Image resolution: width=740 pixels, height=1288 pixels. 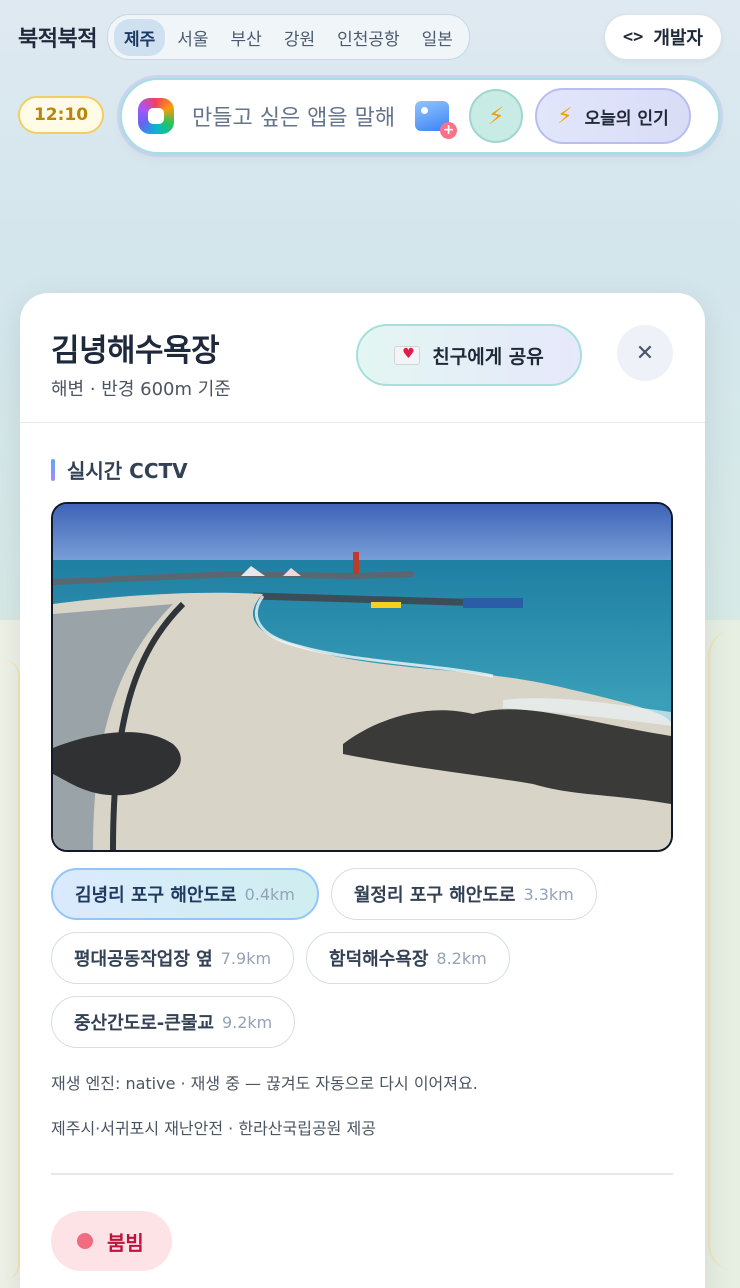 What do you see at coordinates (269, 894) in the screenshot?
I see `camera-chip-distance: 0.4km` at bounding box center [269, 894].